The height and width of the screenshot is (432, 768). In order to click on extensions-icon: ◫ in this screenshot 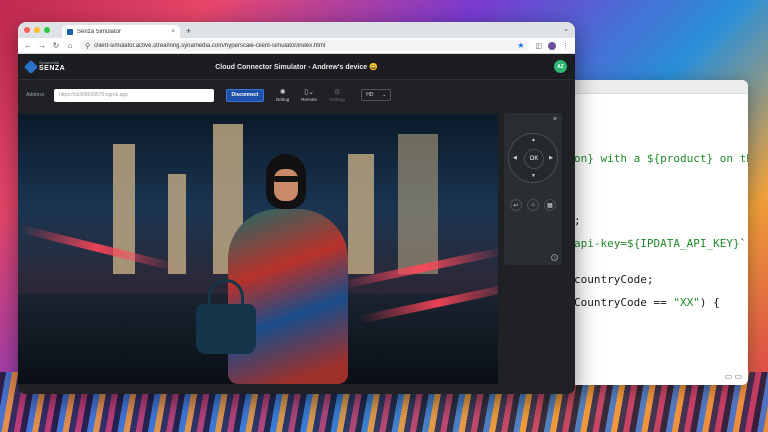, I will do `click(538, 46)`.